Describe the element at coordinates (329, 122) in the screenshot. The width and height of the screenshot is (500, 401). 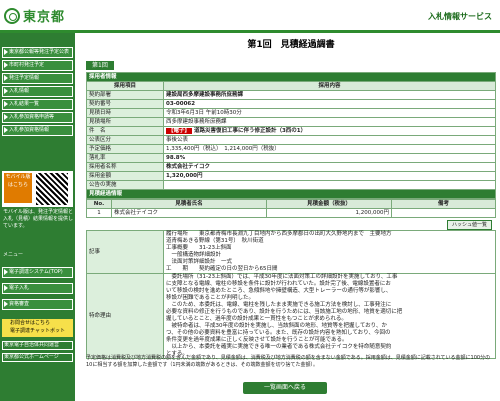
I see `row-value: 西多摩建設事務所庶務課` at that location.